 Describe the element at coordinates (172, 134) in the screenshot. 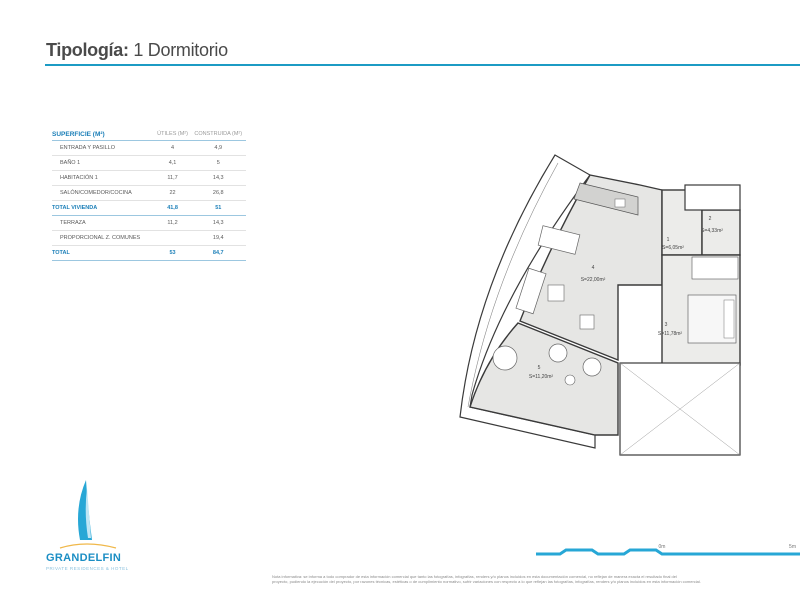

I see `col-header-useful: ÚTILES (M²)` at that location.